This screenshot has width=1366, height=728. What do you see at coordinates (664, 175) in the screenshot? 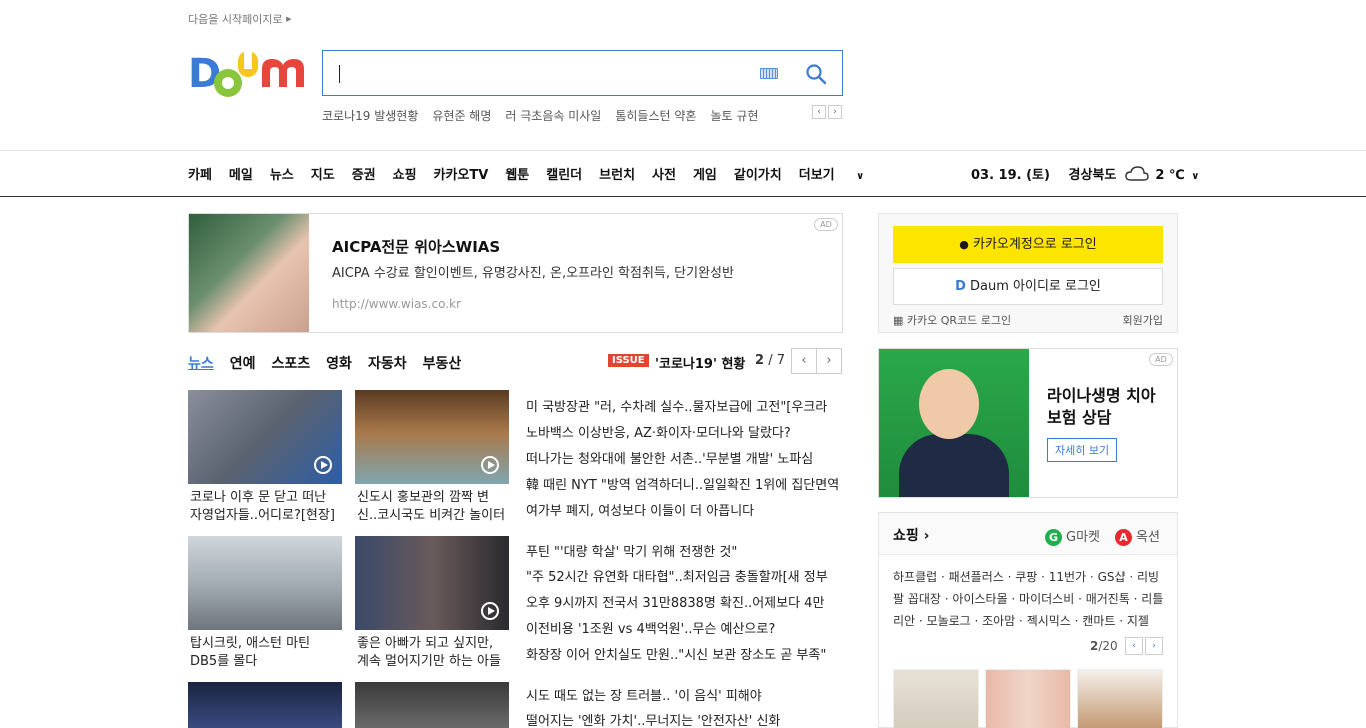
I see `nav-item-dictionary: 사전` at bounding box center [664, 175].